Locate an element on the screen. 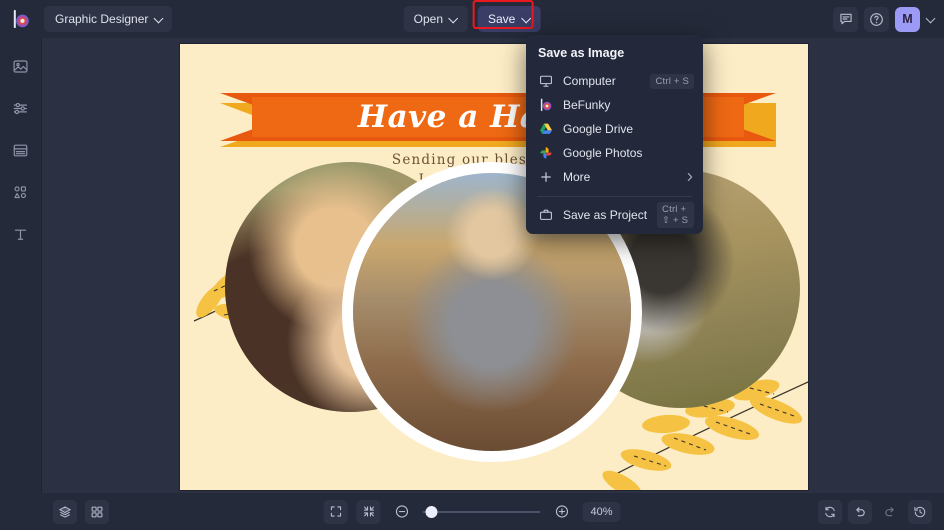  sidebar-item-graphics is located at coordinates (21, 192).